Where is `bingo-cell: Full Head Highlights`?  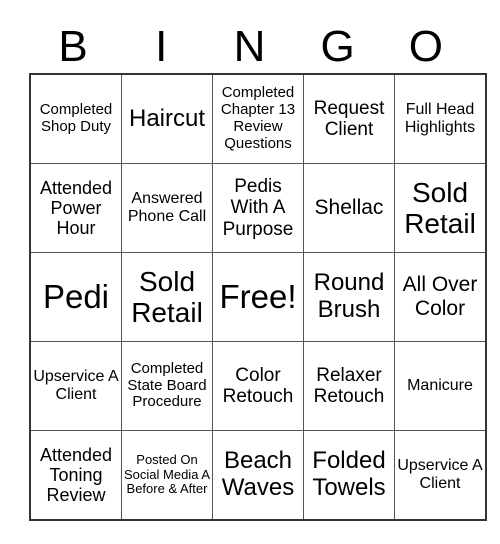 bingo-cell: Full Head Highlights is located at coordinates (440, 118).